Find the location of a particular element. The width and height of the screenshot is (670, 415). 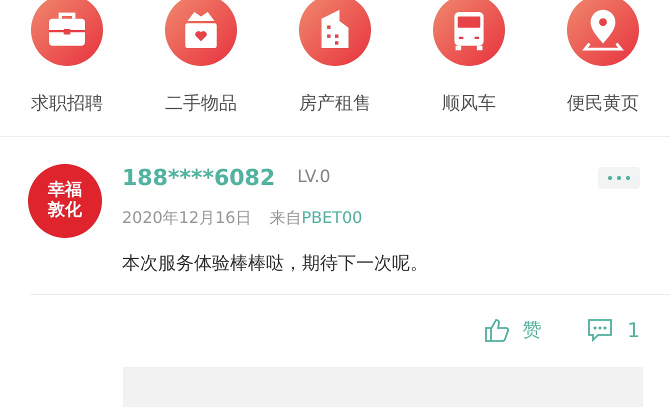

more-icon is located at coordinates (619, 178).